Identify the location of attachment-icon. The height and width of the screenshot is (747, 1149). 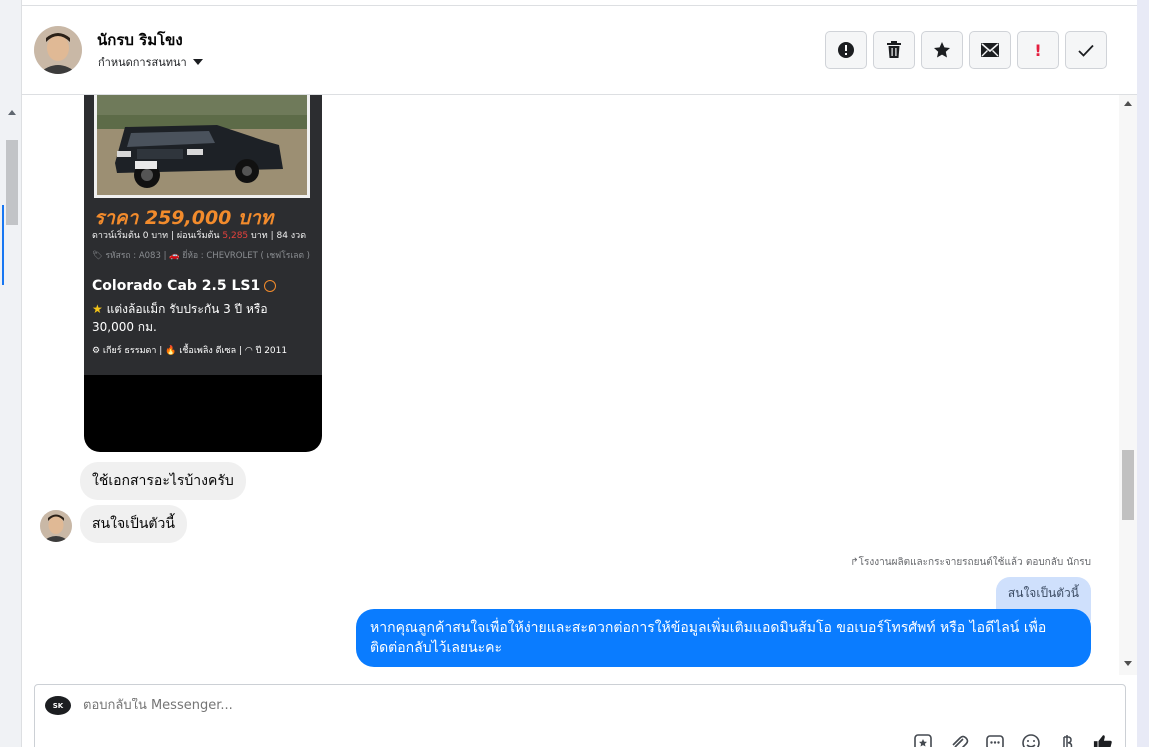
(959, 740).